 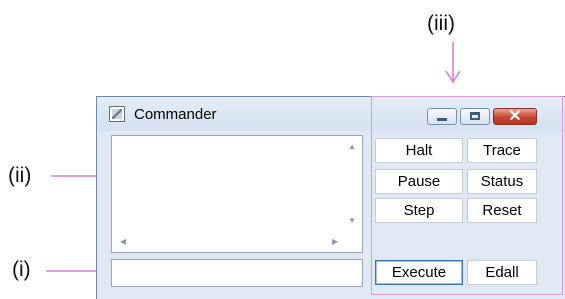 What do you see at coordinates (419, 210) in the screenshot?
I see `step-button: Step` at bounding box center [419, 210].